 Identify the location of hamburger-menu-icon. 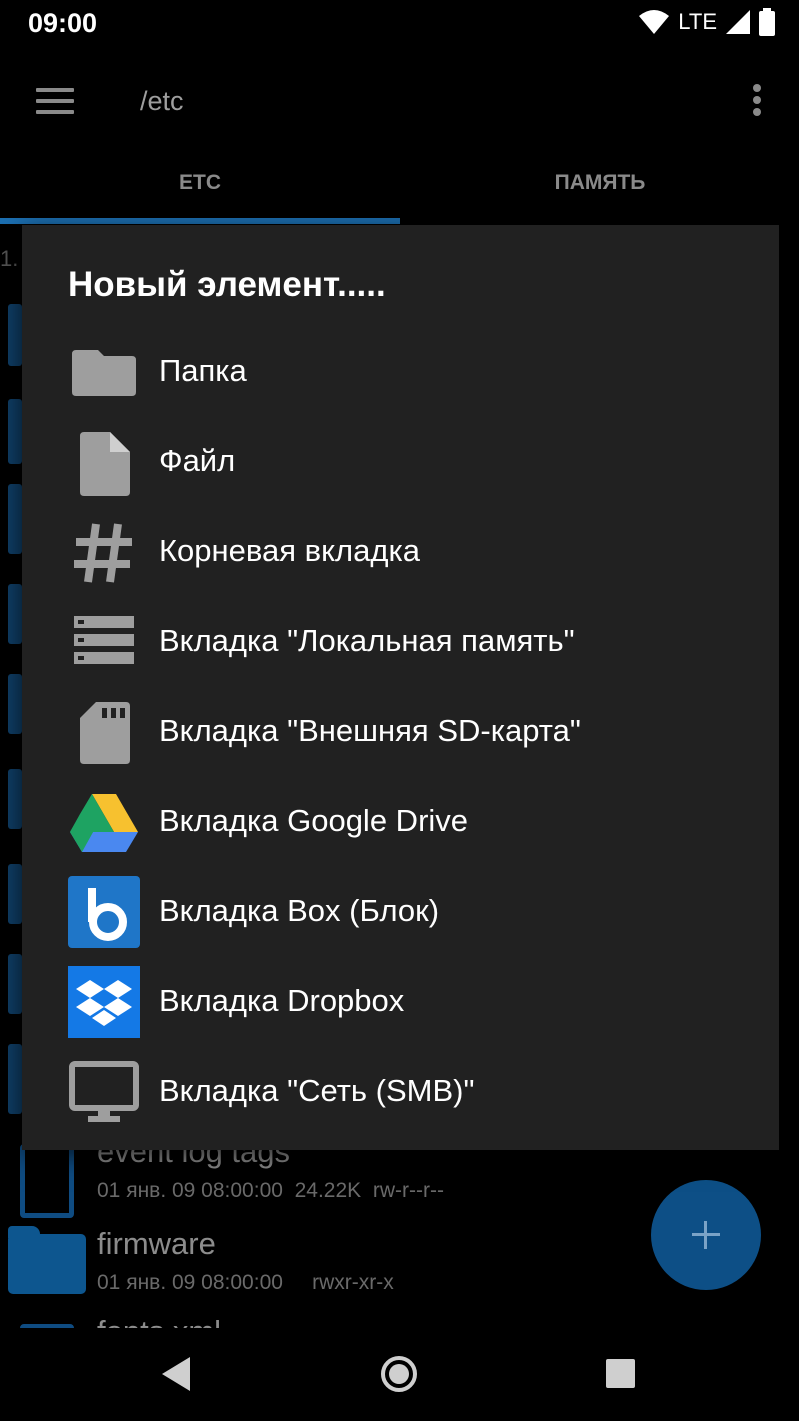
(55, 101).